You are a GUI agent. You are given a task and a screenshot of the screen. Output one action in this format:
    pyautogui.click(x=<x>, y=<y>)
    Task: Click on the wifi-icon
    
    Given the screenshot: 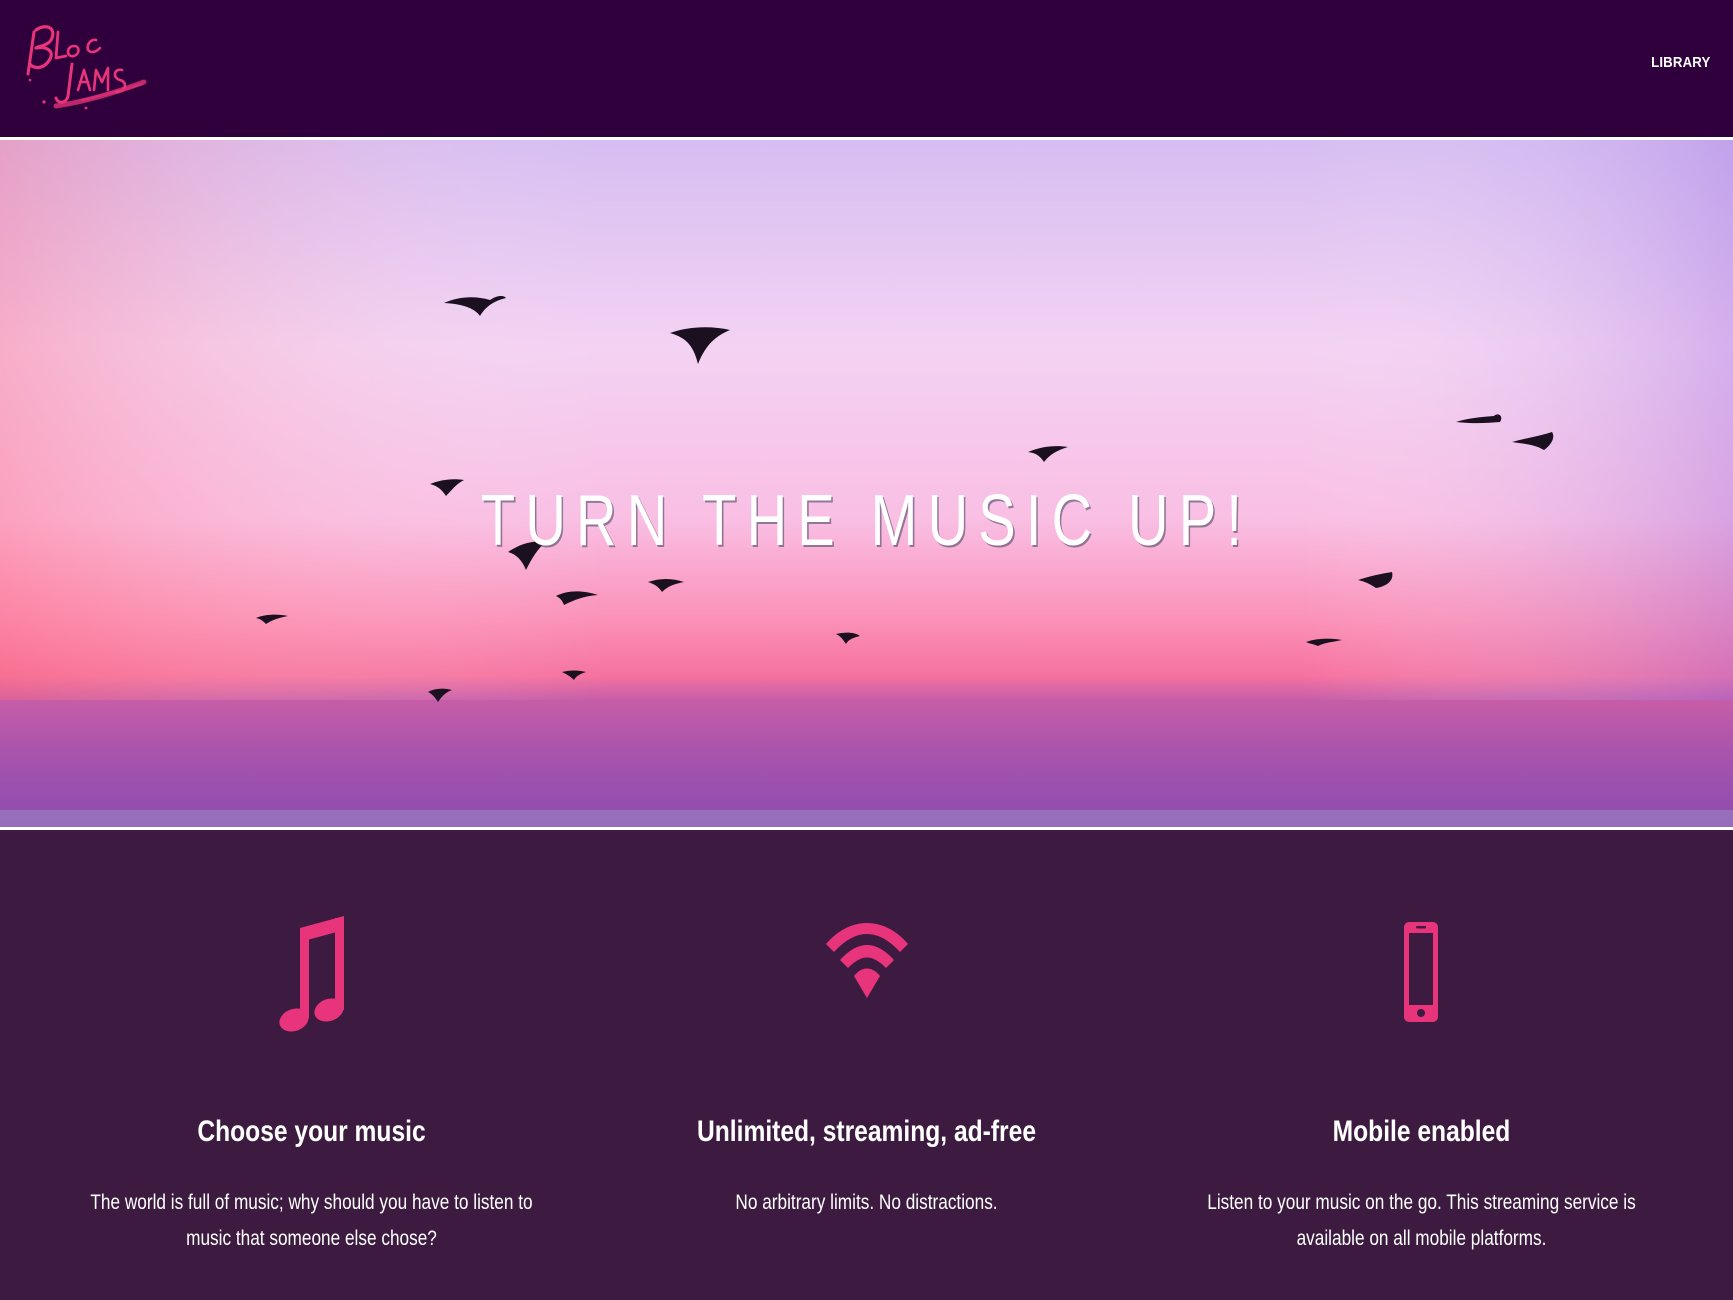 What is the action you would take?
    pyautogui.click(x=866, y=960)
    